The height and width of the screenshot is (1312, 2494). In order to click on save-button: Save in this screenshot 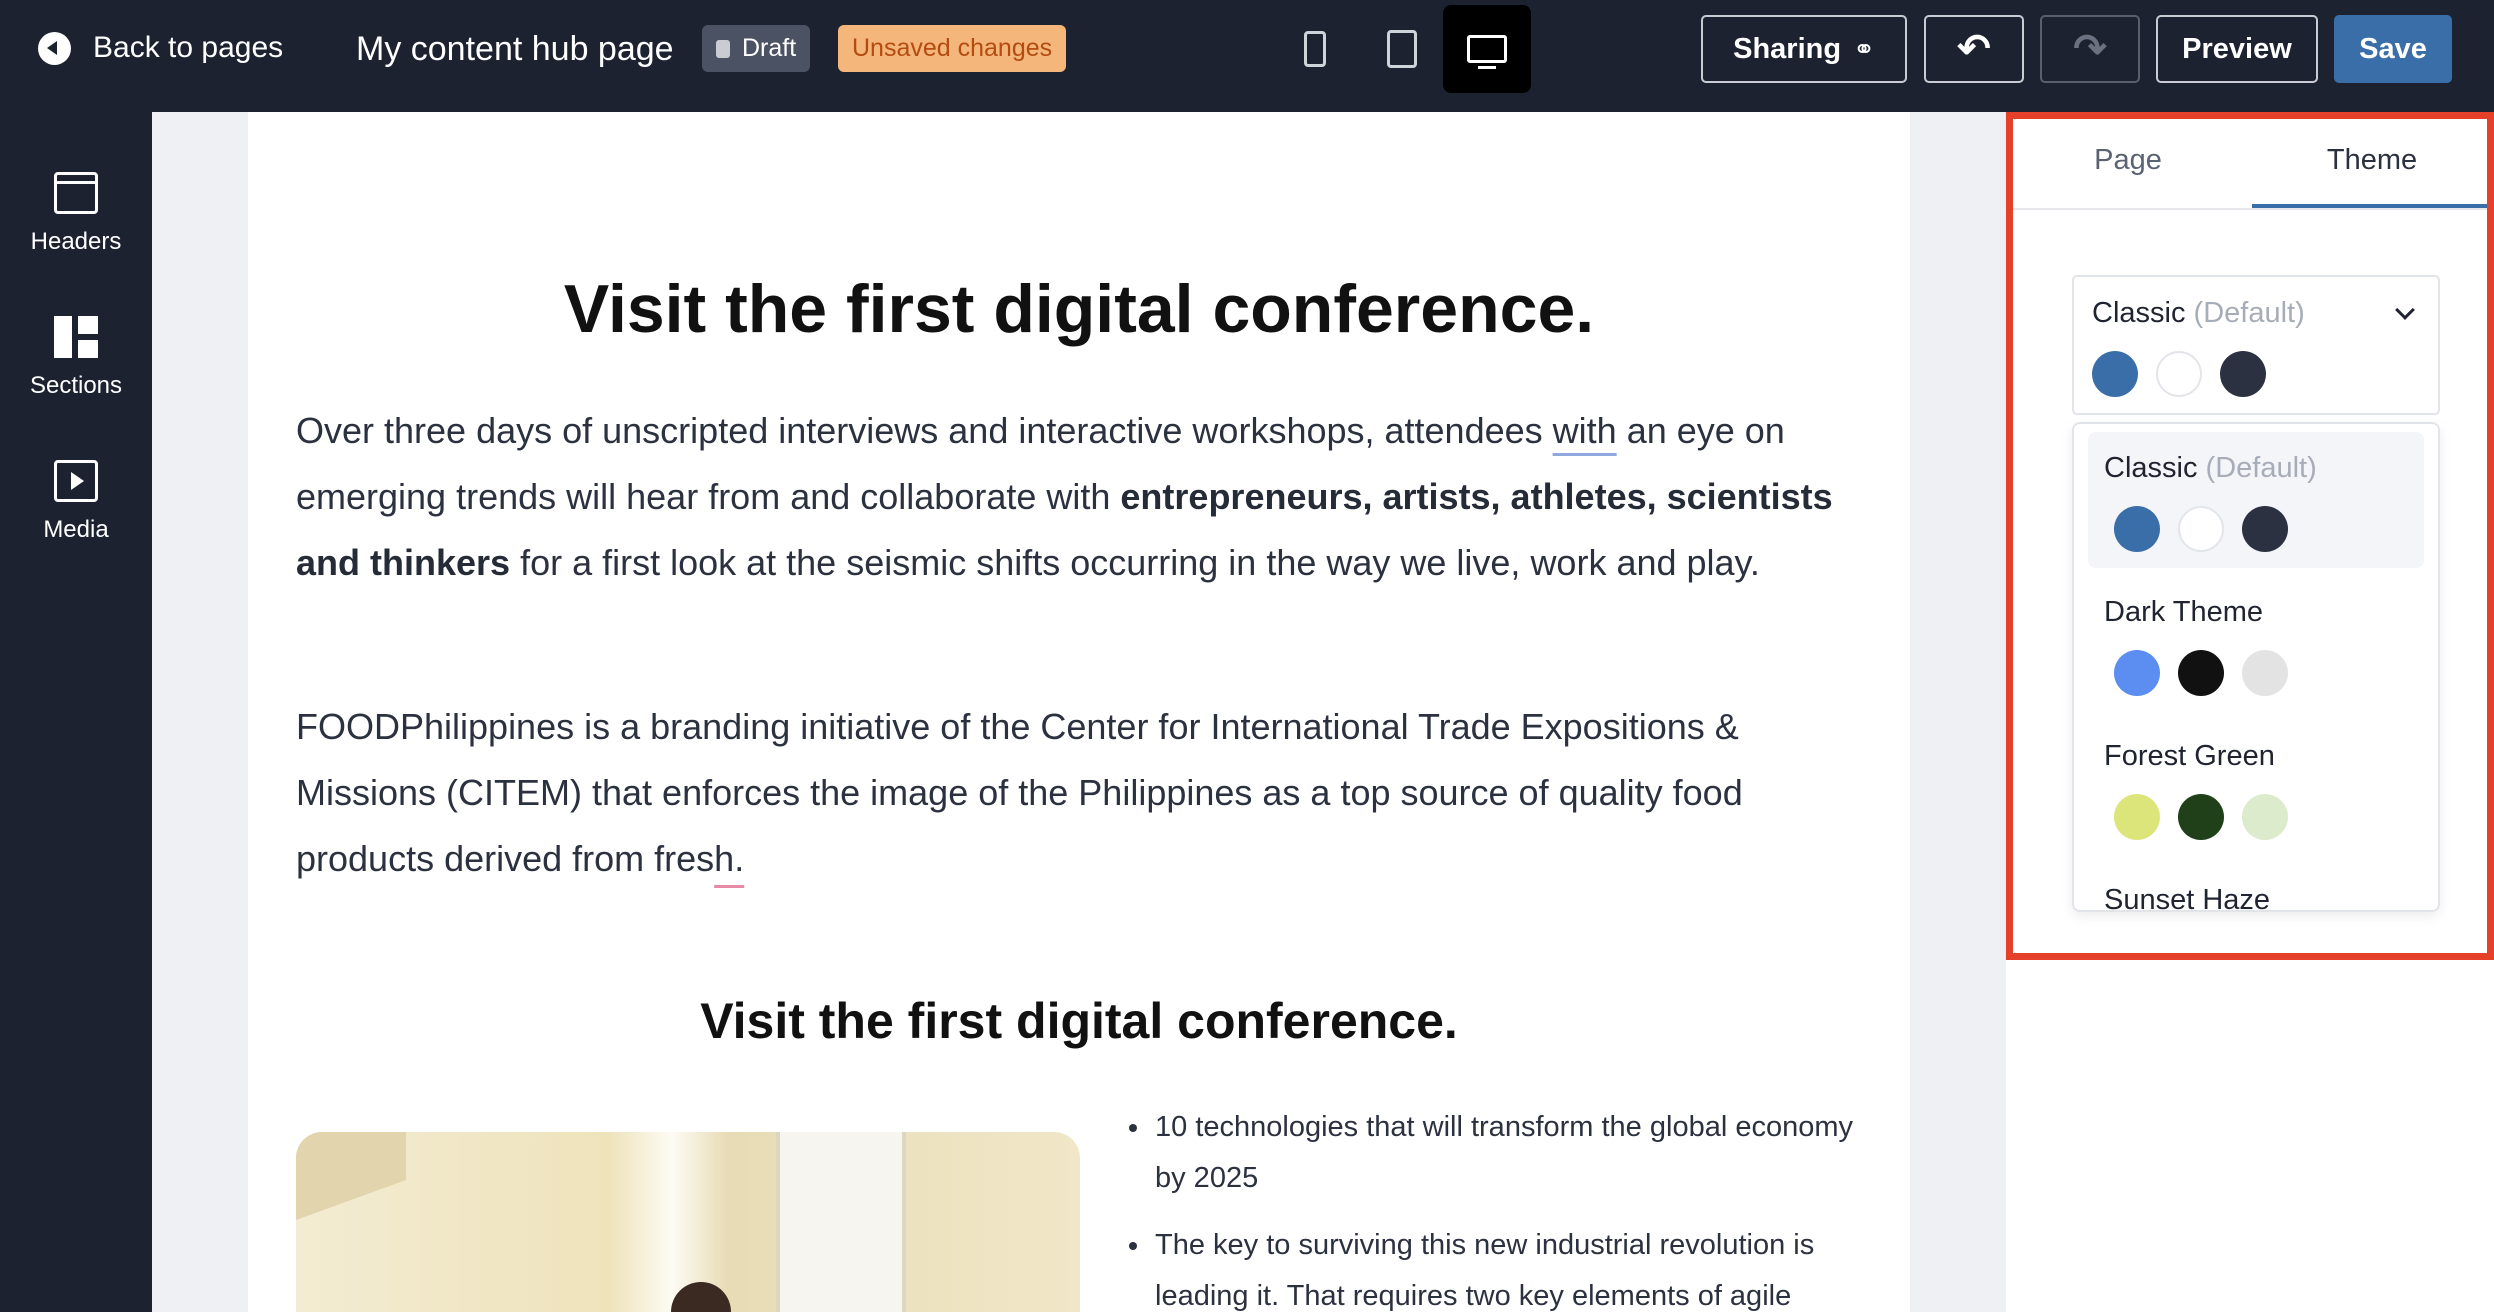, I will do `click(2393, 49)`.